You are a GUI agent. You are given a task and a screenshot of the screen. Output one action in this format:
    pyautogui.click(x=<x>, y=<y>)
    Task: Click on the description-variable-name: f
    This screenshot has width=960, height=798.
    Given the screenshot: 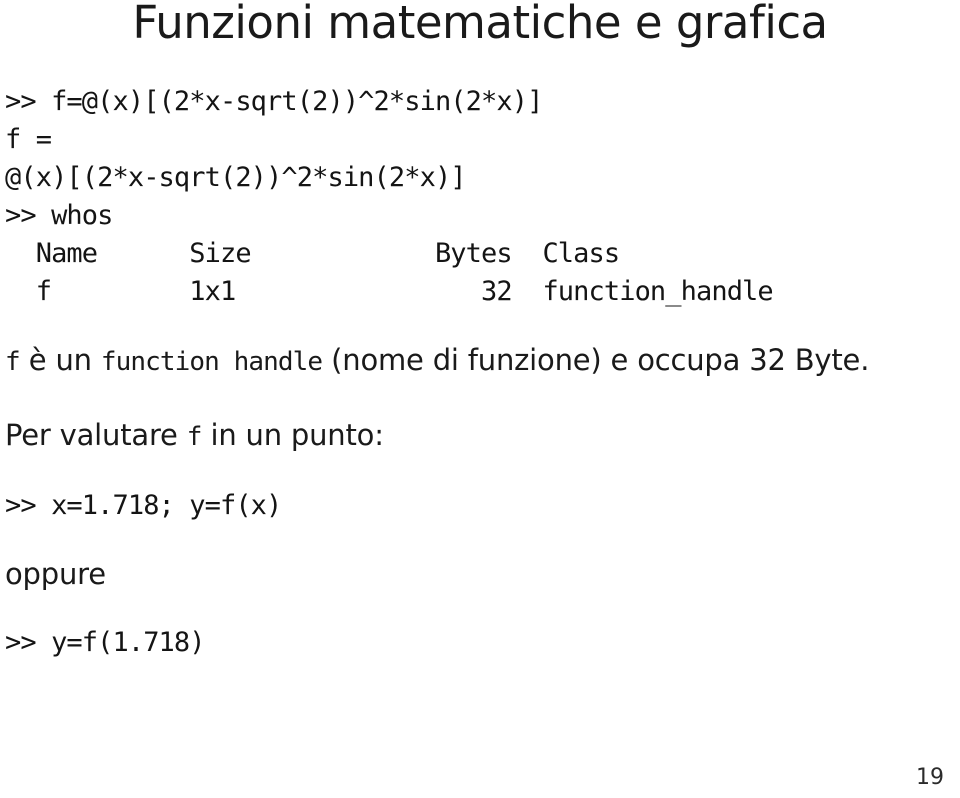 What is the action you would take?
    pyautogui.click(x=13, y=362)
    